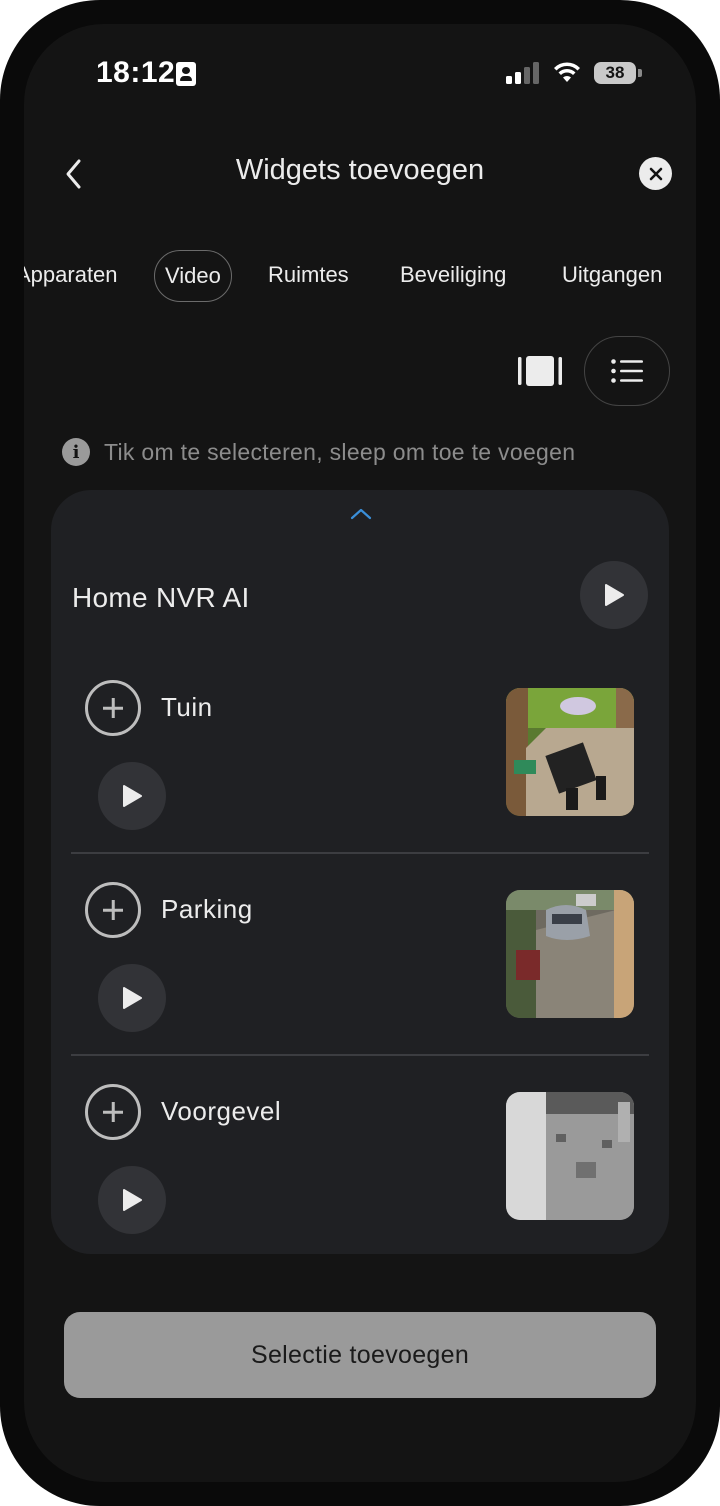  Describe the element at coordinates (567, 72) in the screenshot. I see `wifi-icon` at that location.